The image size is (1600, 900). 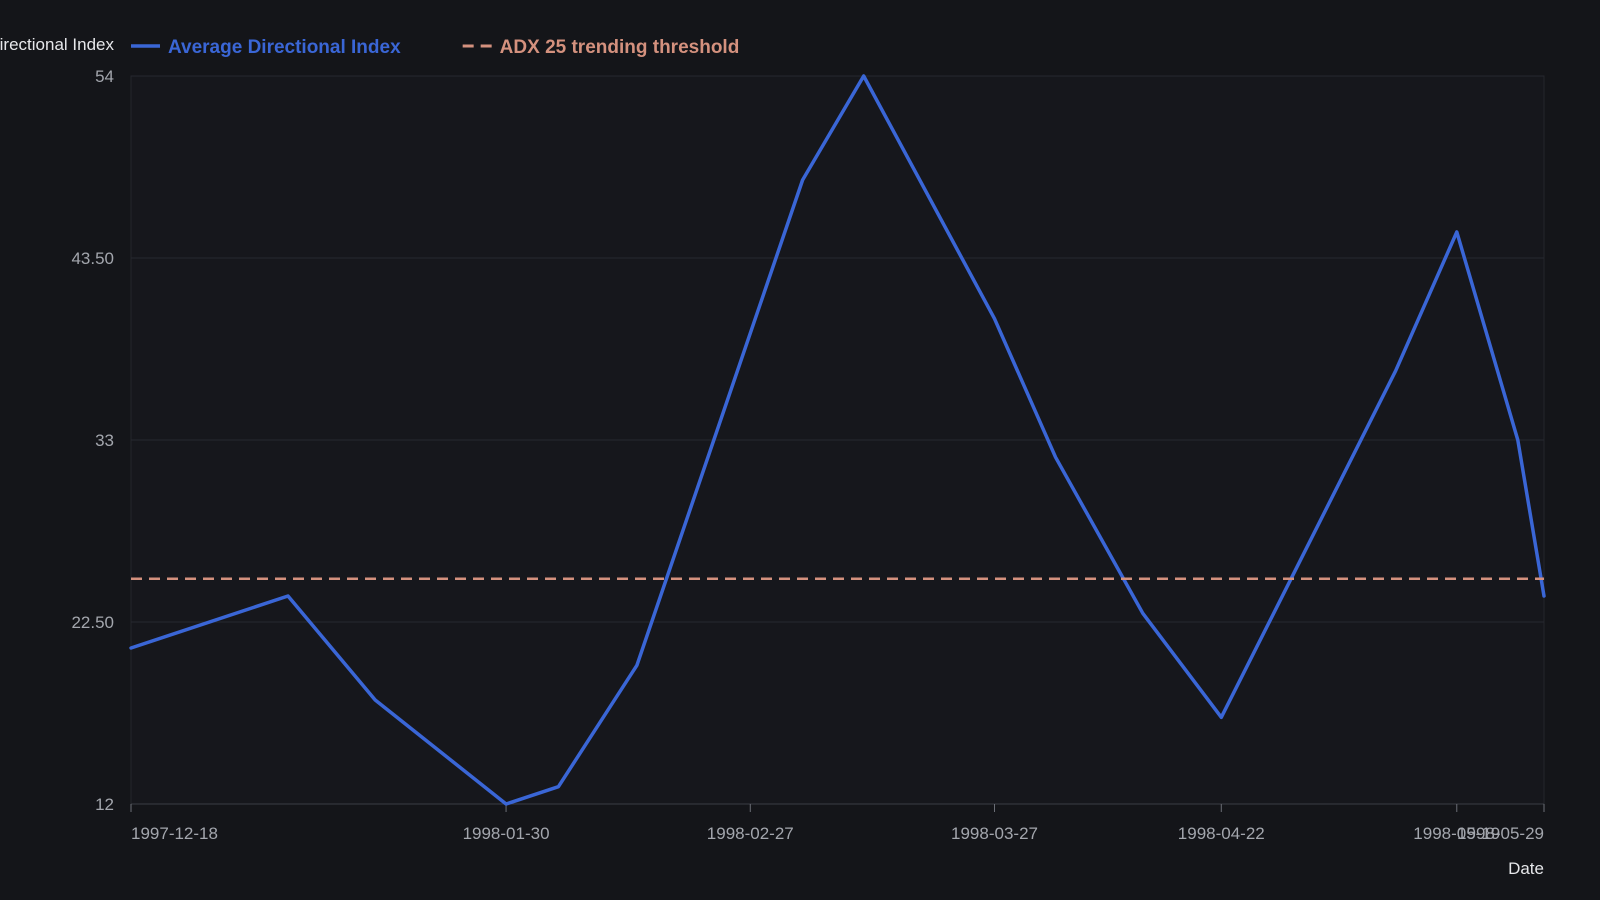 What do you see at coordinates (1221, 833) in the screenshot?
I see `x-tick-label: 1998-04-22` at bounding box center [1221, 833].